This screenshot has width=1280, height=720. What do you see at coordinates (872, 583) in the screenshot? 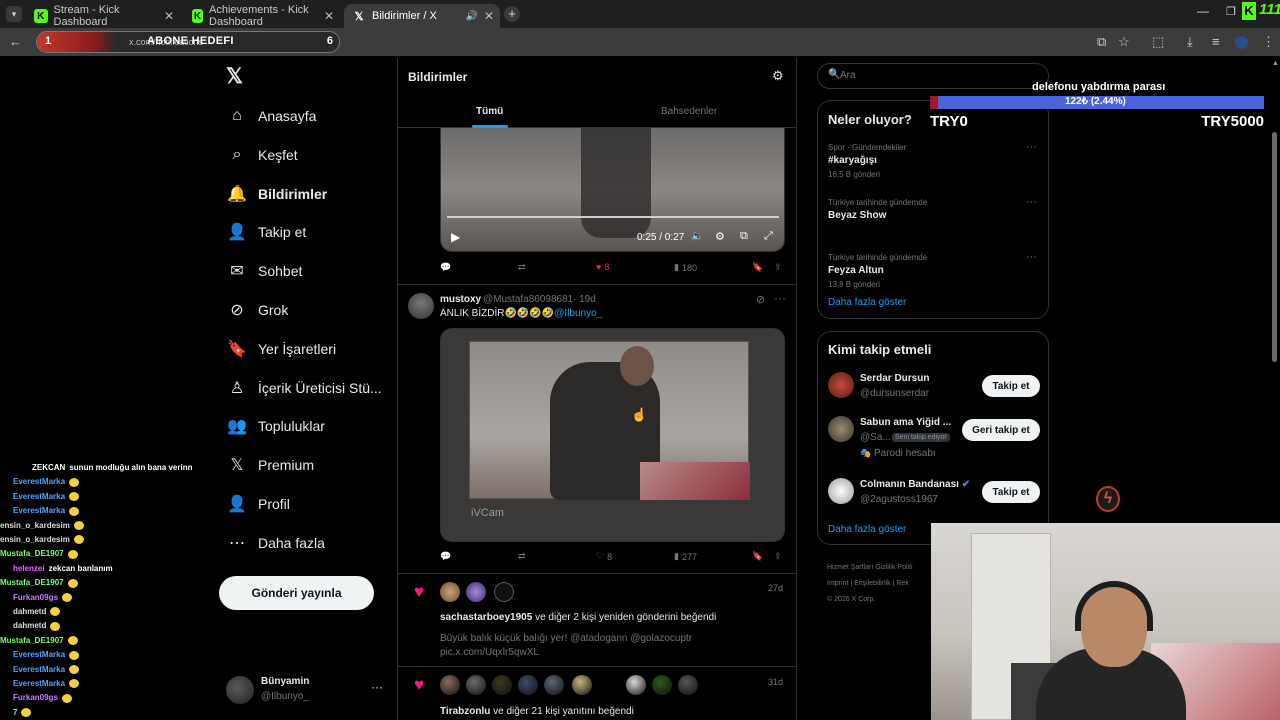
I see `footer-accessibility: Erişilebilirlik` at bounding box center [872, 583].